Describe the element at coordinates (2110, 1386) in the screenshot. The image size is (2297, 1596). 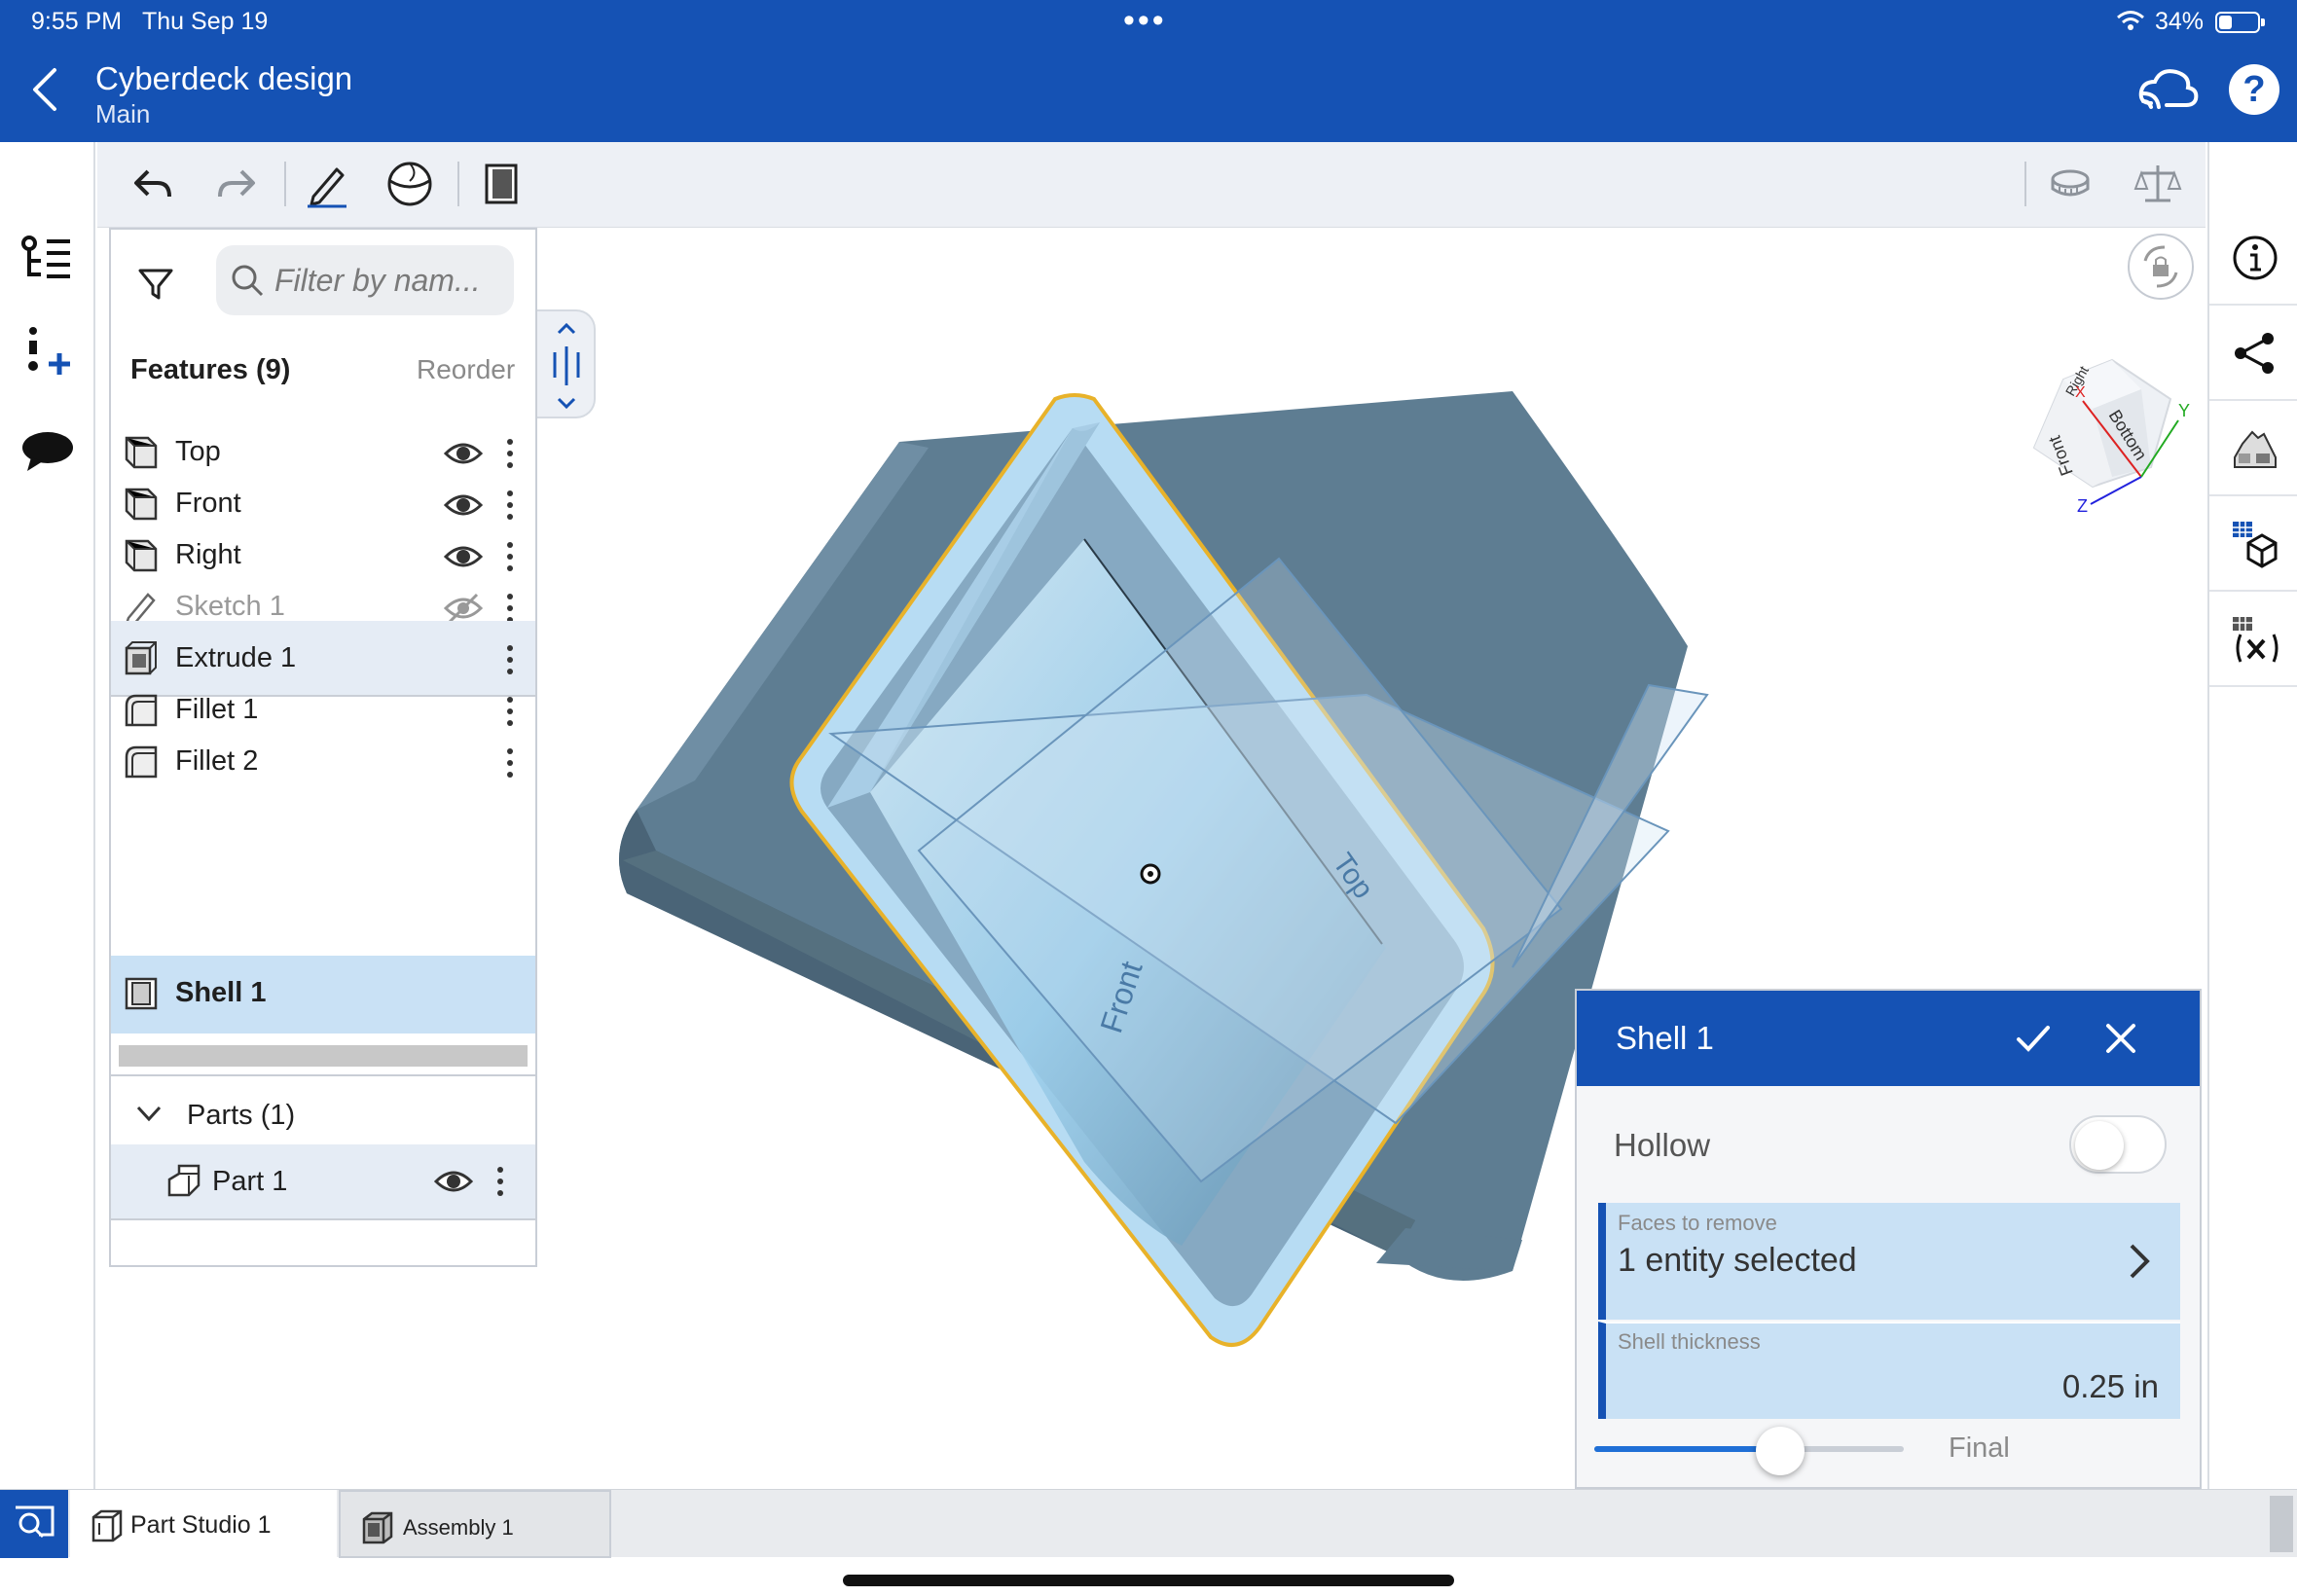
I see `thickness-value: 0.25 in` at that location.